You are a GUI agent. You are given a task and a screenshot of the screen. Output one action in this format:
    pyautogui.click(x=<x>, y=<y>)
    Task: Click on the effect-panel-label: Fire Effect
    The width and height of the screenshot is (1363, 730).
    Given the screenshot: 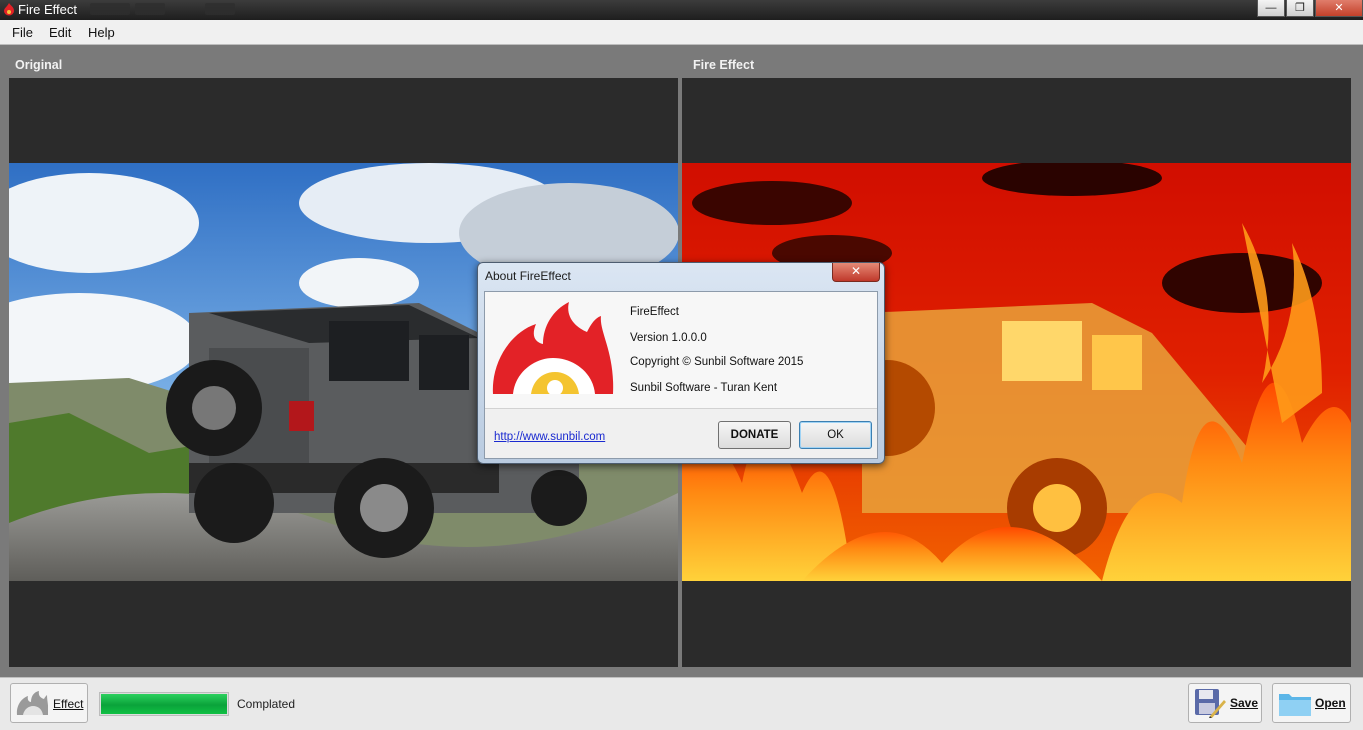 What is the action you would take?
    pyautogui.click(x=724, y=65)
    